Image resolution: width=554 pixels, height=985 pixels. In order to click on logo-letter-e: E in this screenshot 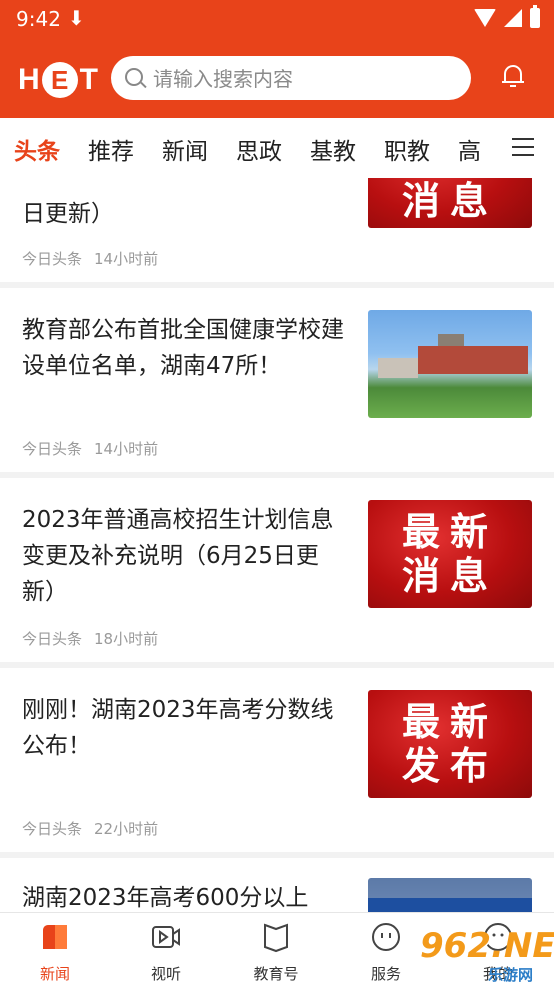, I will do `click(59, 80)`.